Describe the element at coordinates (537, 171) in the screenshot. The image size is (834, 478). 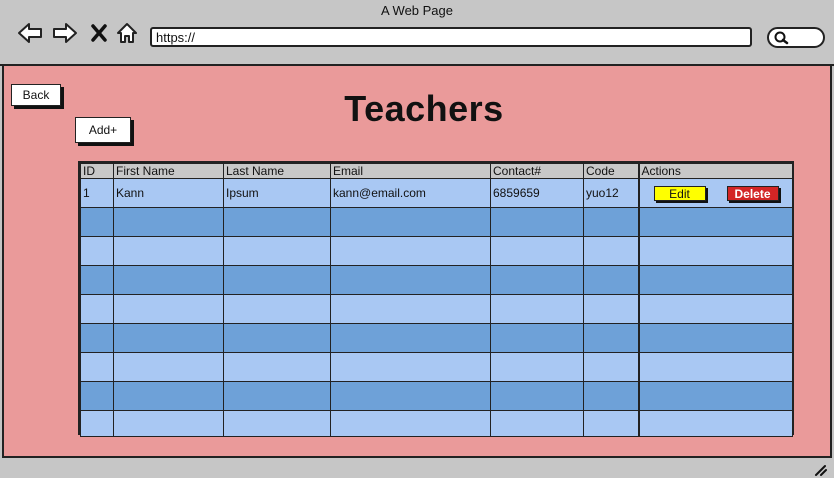
I see `column-header-contact: Contact#` at that location.